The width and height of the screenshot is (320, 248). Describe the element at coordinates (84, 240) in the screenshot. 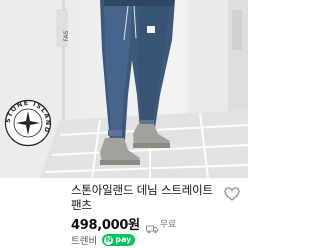

I see `store-name: 트렌비` at that location.